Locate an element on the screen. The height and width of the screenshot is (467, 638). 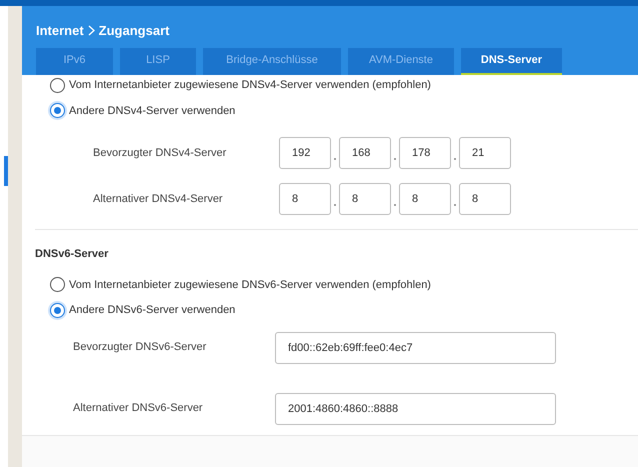
octet-field: 21 is located at coordinates (485, 153).